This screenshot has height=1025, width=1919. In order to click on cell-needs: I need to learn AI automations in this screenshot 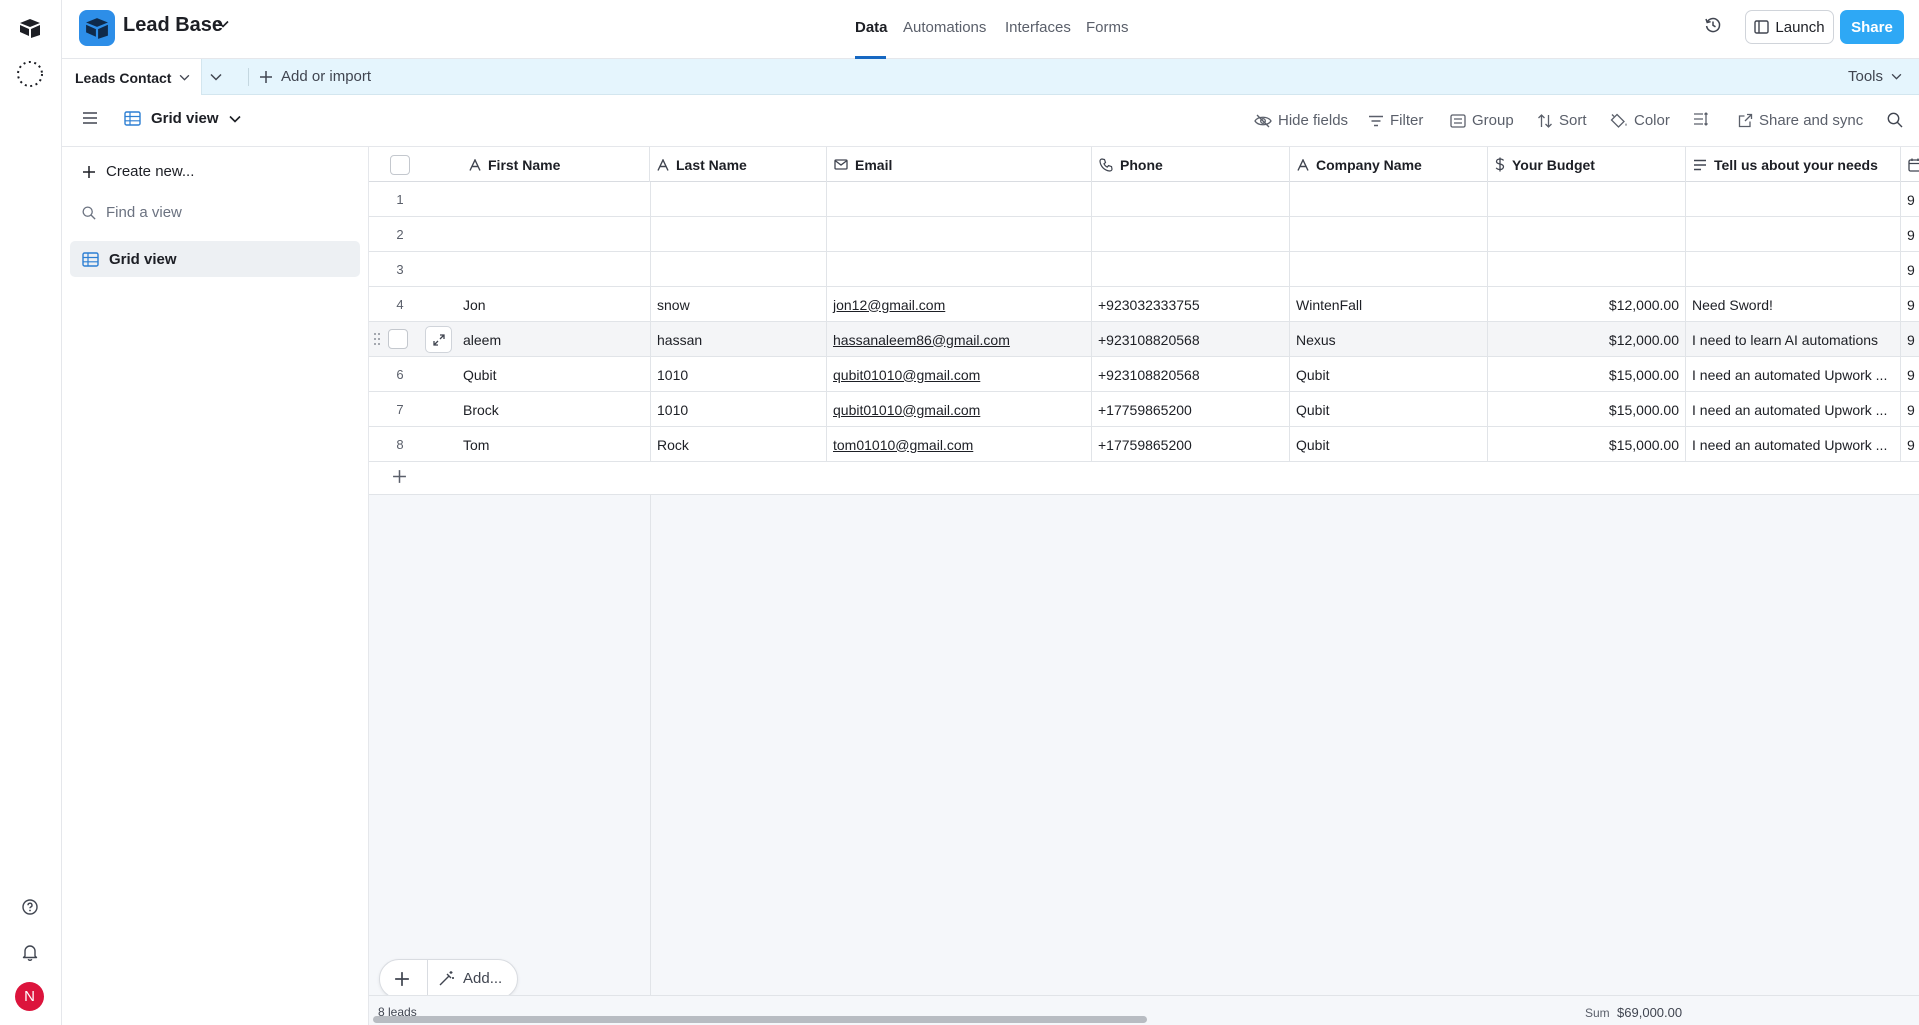, I will do `click(1793, 339)`.